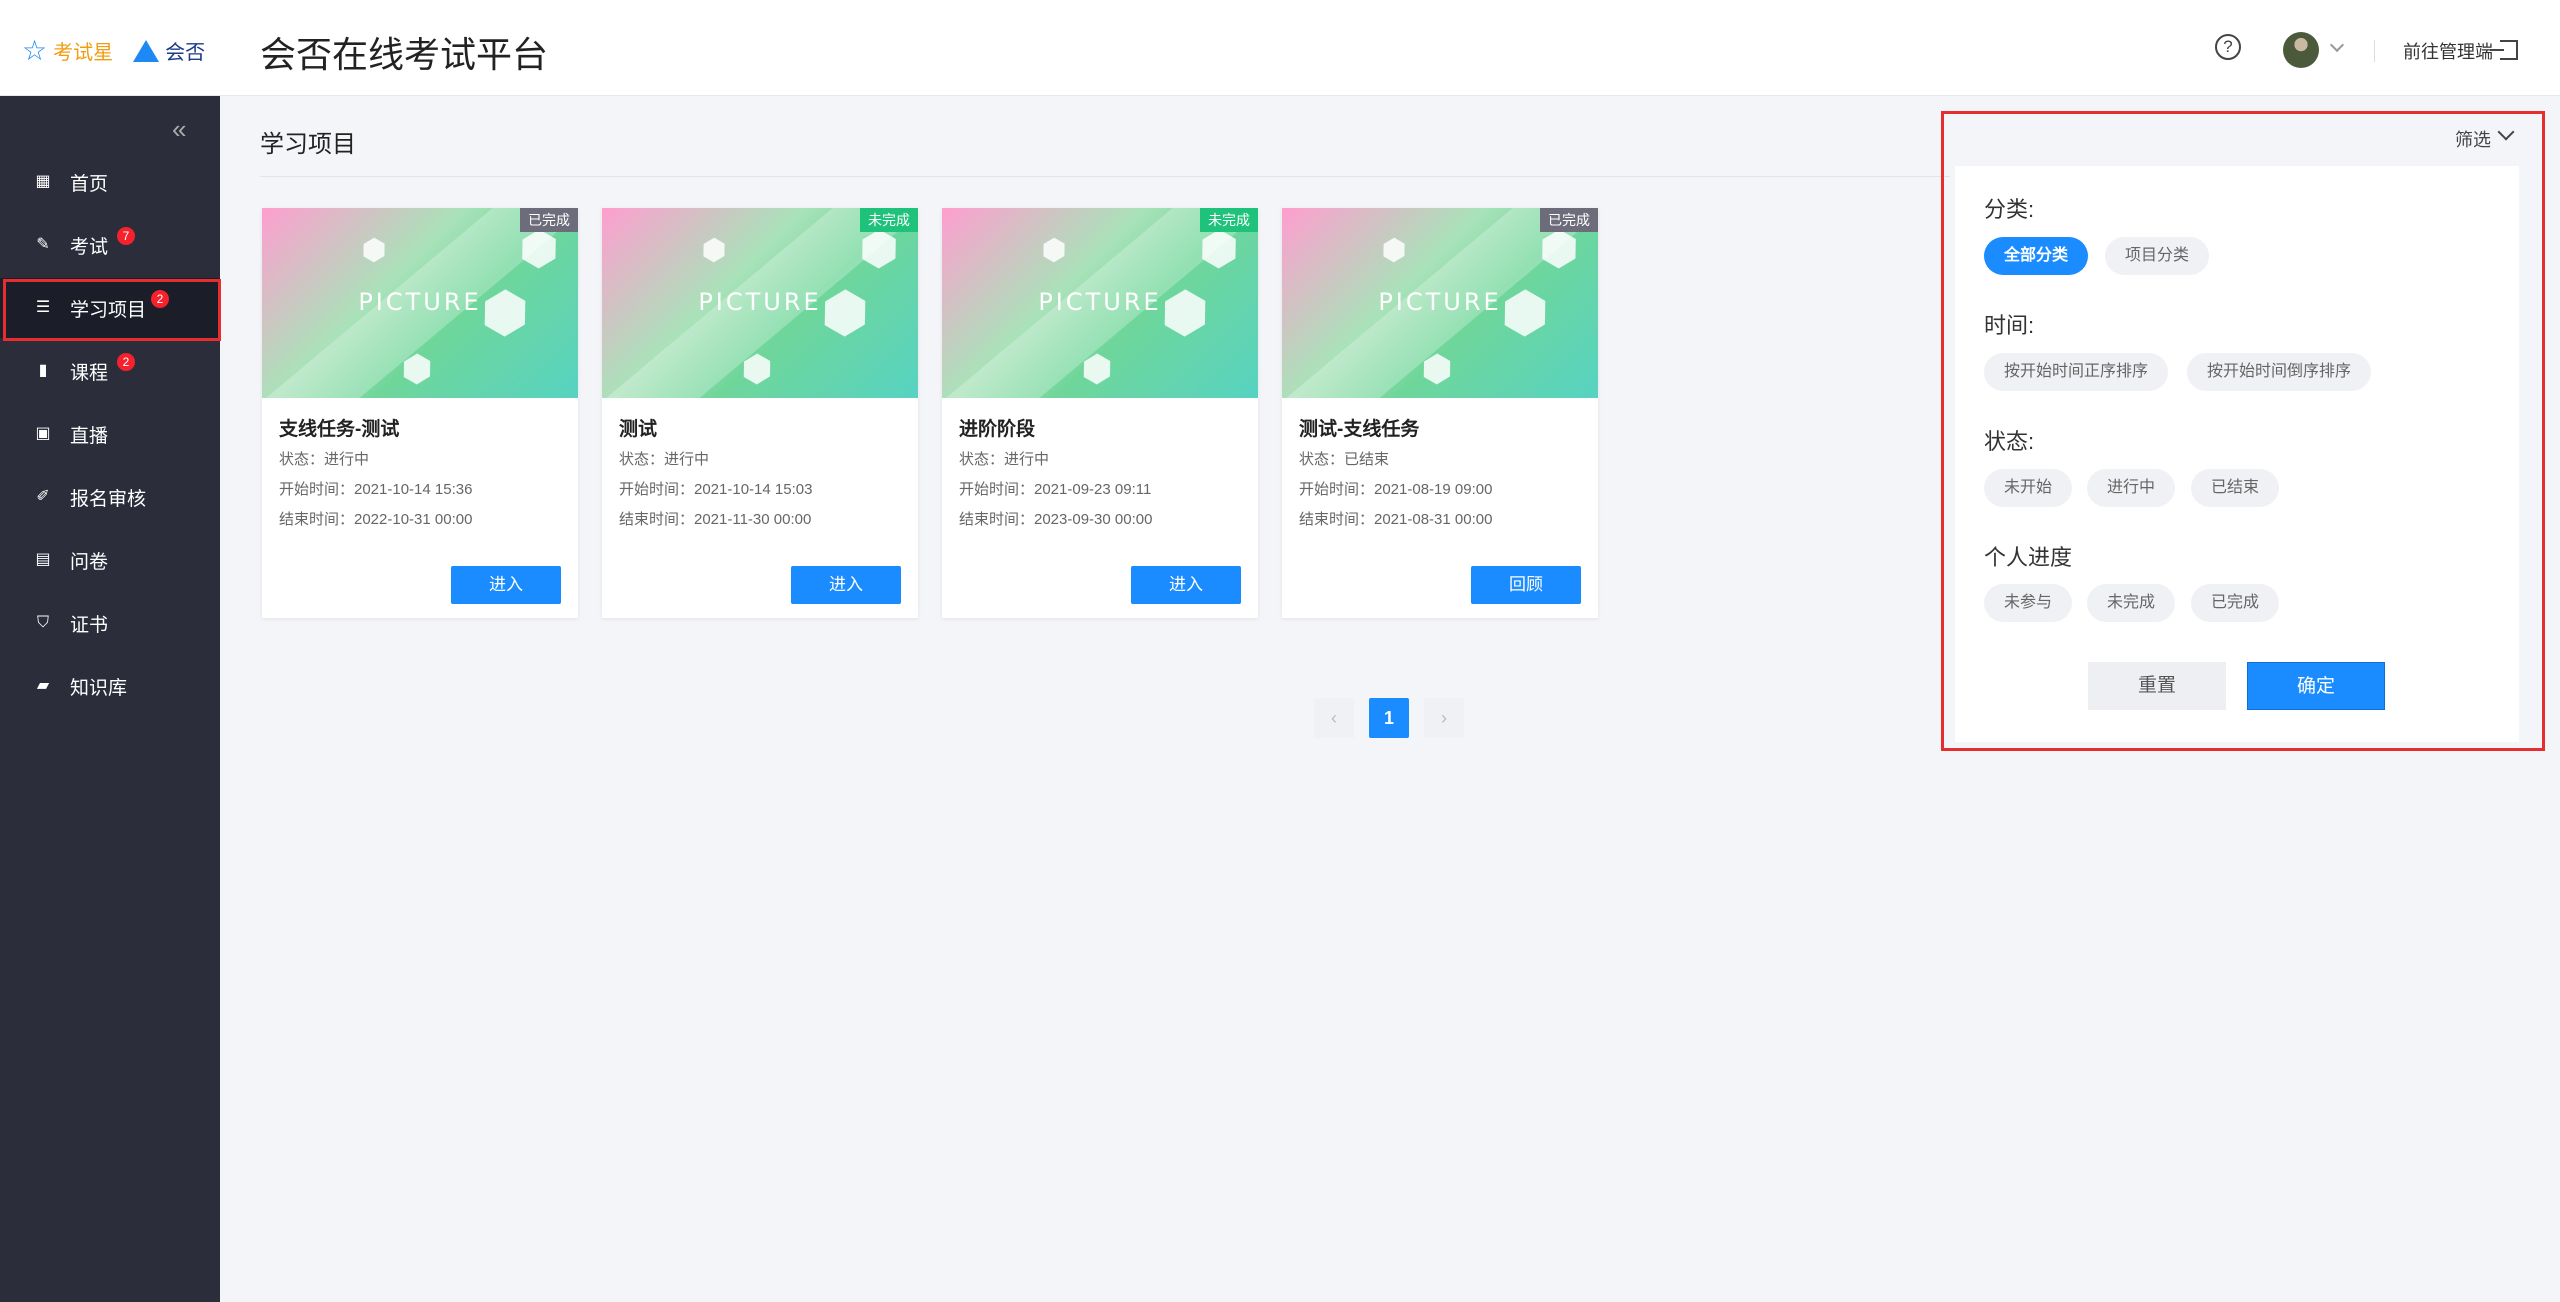  I want to click on filter-chip-ended: 已结束, so click(2235, 488).